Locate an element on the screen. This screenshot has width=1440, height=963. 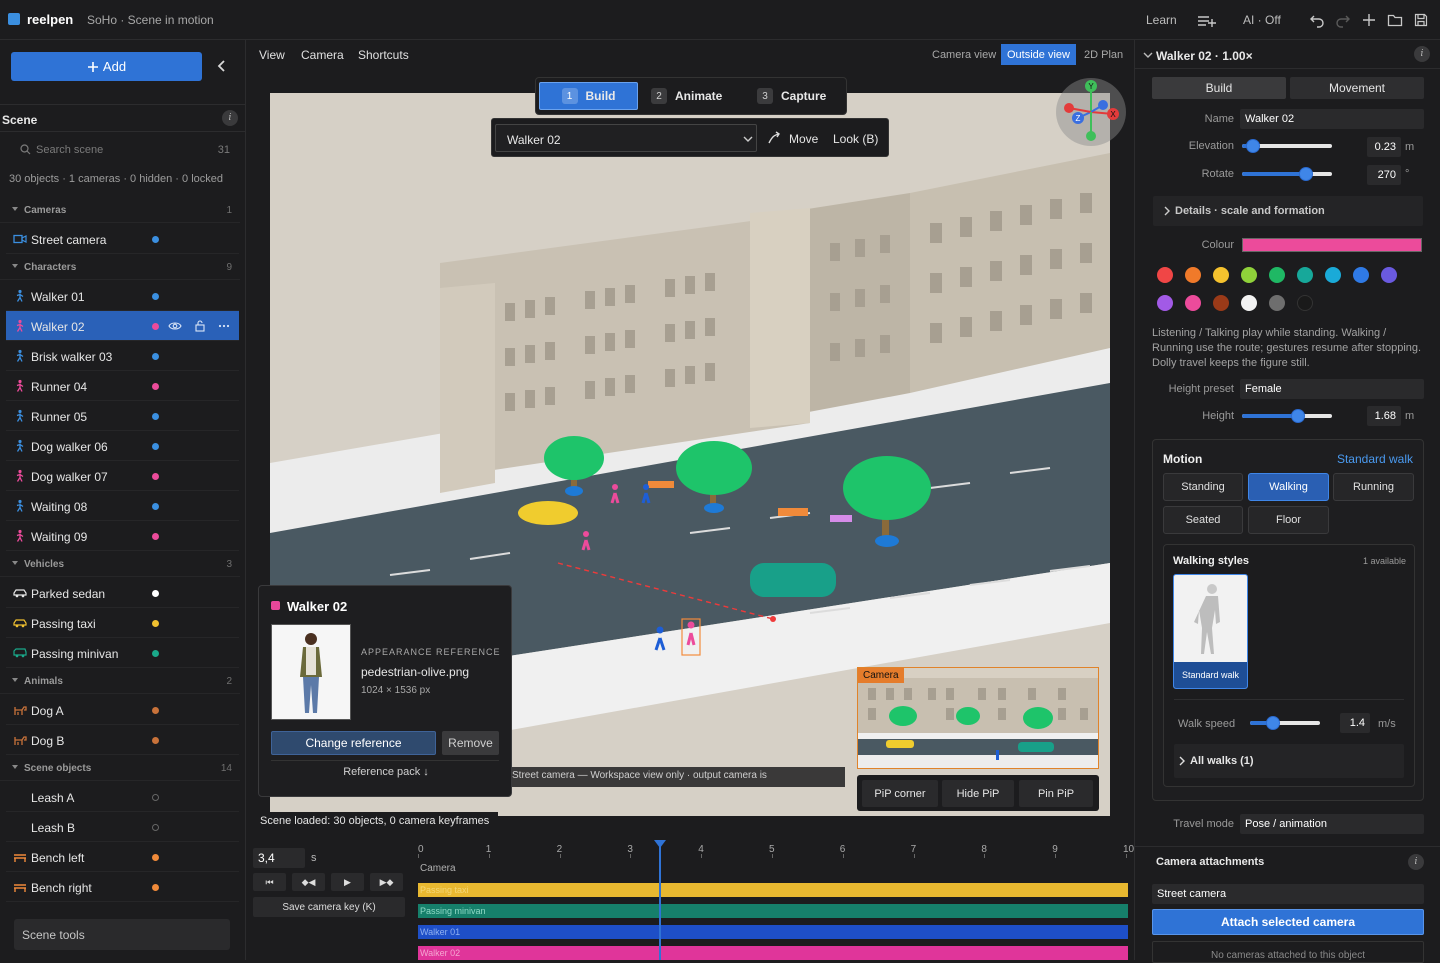
undo-icon is located at coordinates (1317, 20).